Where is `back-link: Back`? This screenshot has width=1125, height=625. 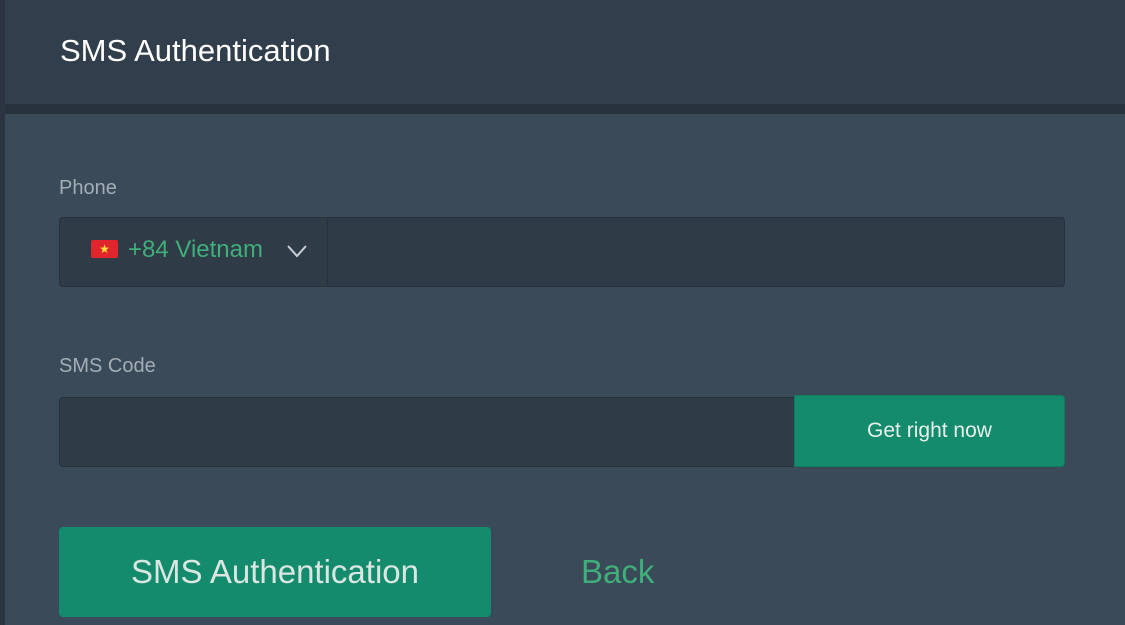
back-link: Back is located at coordinates (617, 572).